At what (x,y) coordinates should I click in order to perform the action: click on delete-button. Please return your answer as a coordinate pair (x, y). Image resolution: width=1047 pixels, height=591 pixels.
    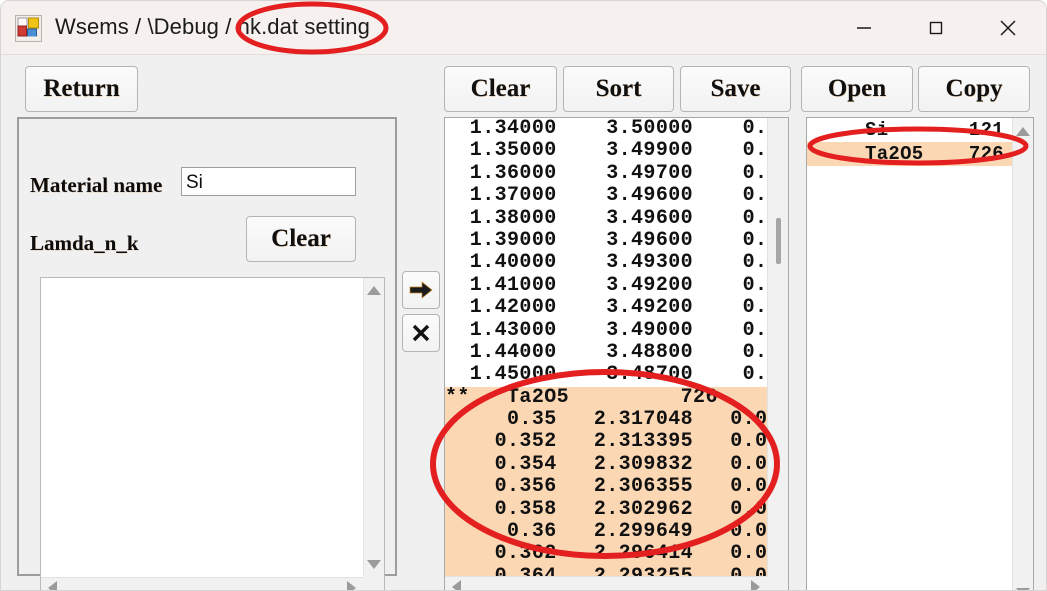
    Looking at the image, I should click on (421, 333).